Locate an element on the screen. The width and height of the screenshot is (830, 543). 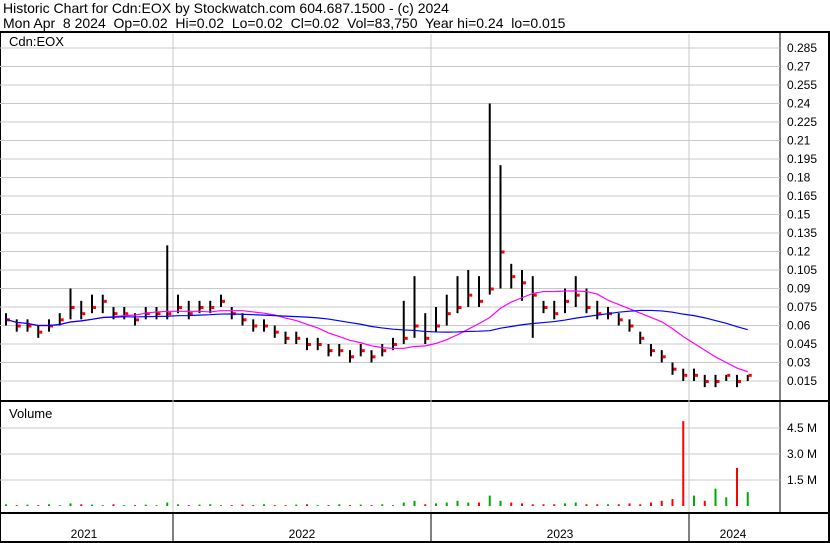
y-tick-label: 0.24 is located at coordinates (799, 104).